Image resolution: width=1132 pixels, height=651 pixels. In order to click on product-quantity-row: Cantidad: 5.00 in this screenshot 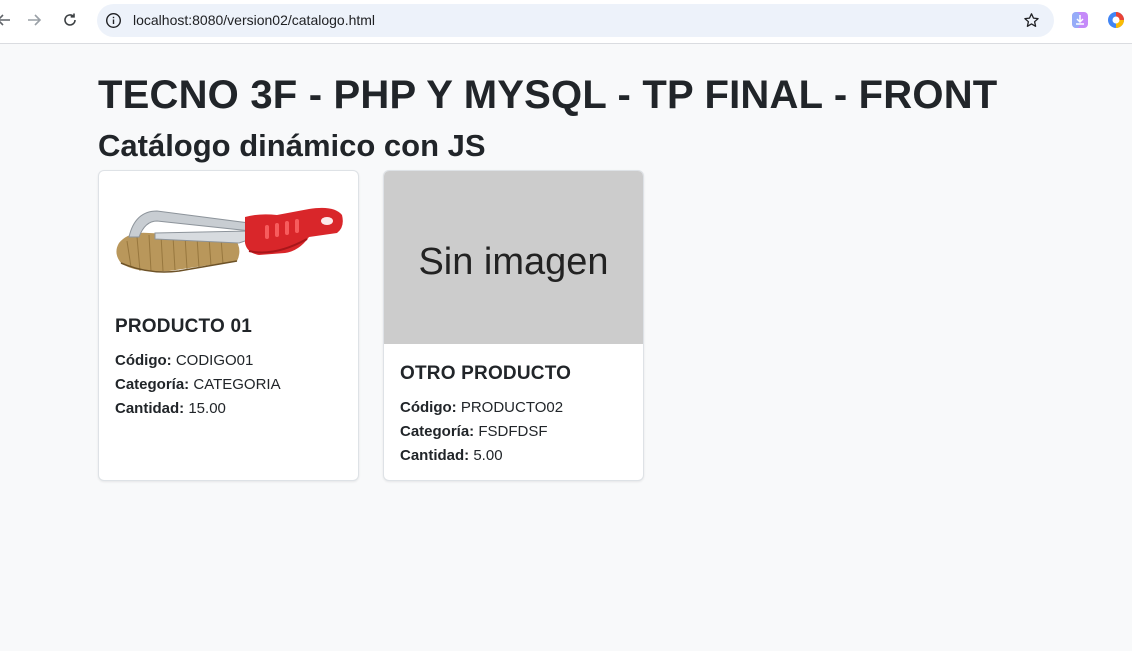, I will do `click(513, 456)`.